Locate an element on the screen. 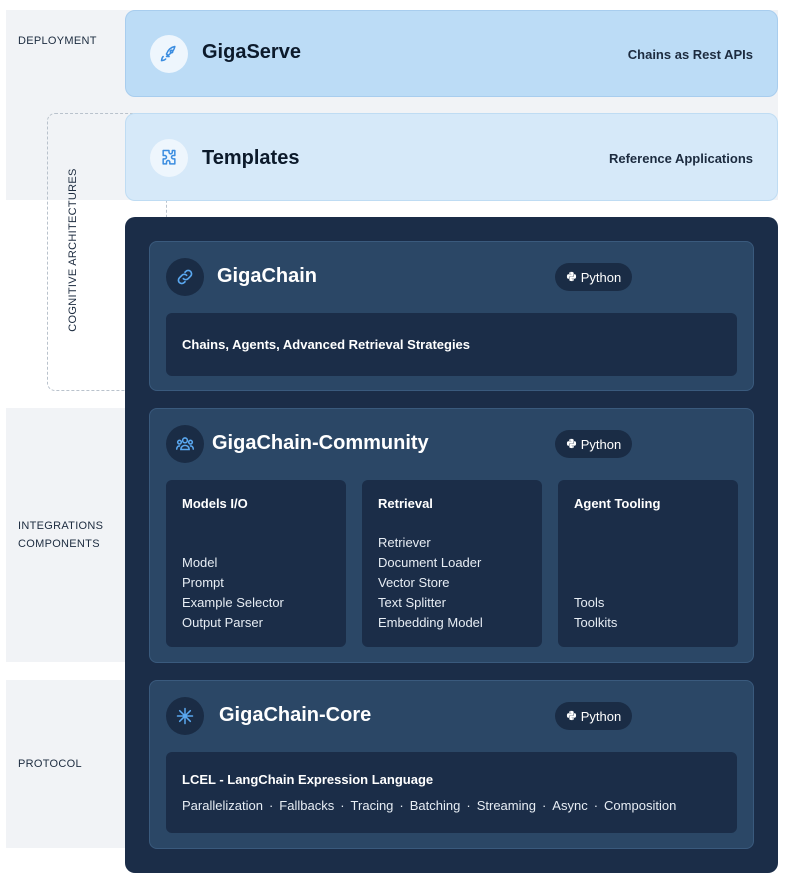 This screenshot has width=790, height=878. layer-label-deployment: DEPLOYMENT is located at coordinates (57, 41).